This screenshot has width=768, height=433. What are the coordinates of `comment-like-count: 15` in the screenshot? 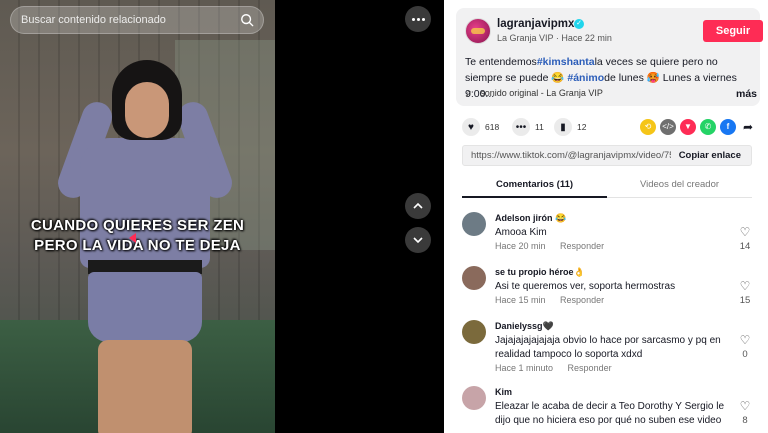 It's located at (745, 300).